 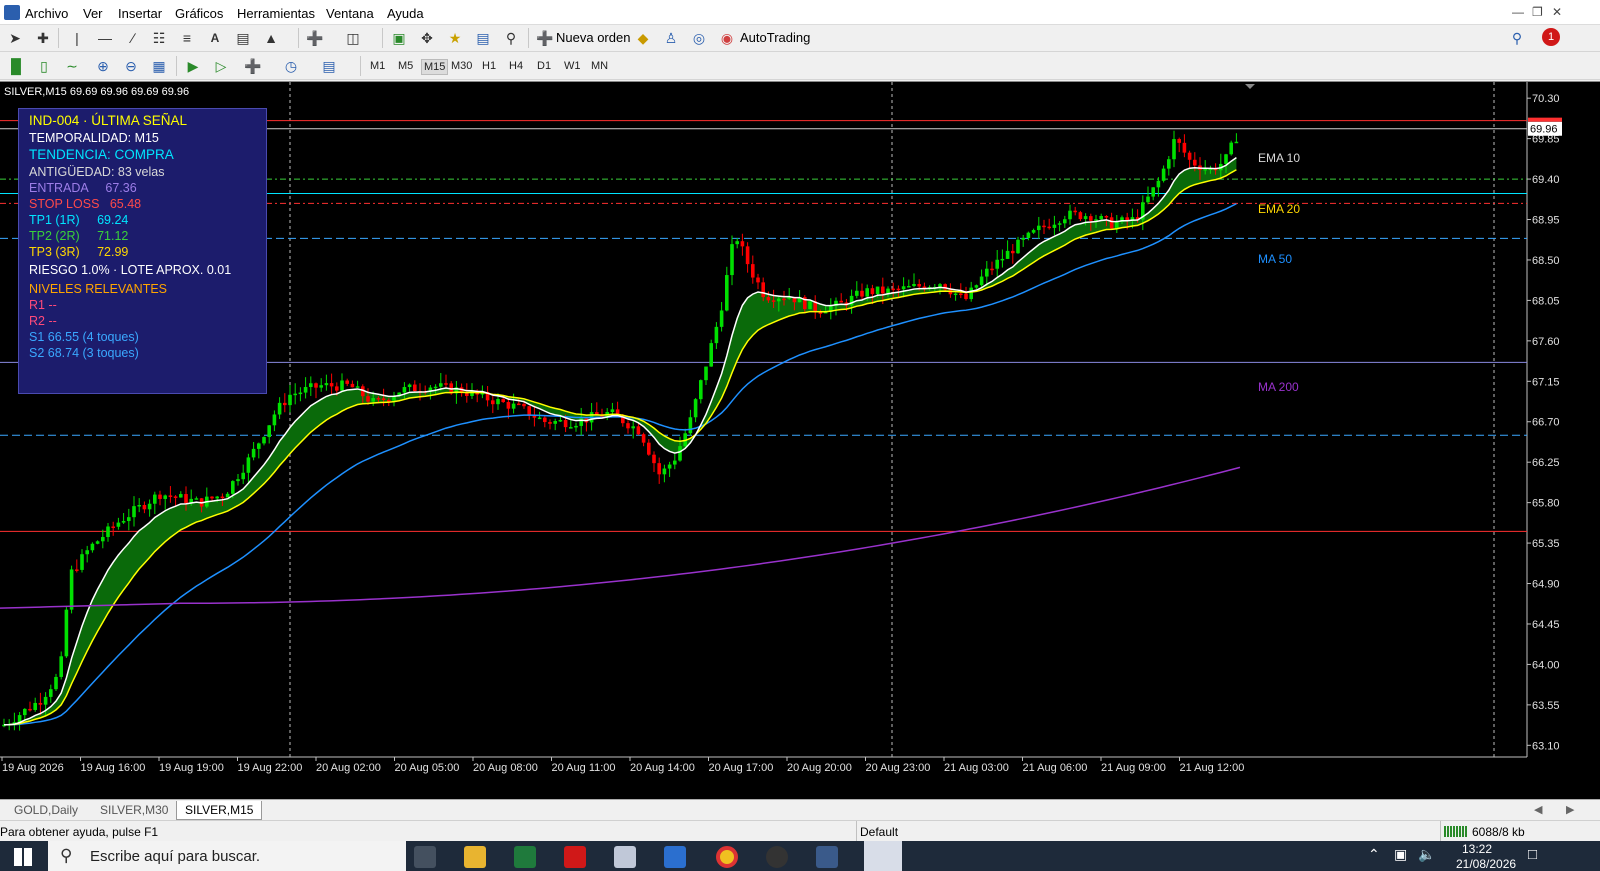 I want to click on channel-icon: ☷, so click(x=159, y=38).